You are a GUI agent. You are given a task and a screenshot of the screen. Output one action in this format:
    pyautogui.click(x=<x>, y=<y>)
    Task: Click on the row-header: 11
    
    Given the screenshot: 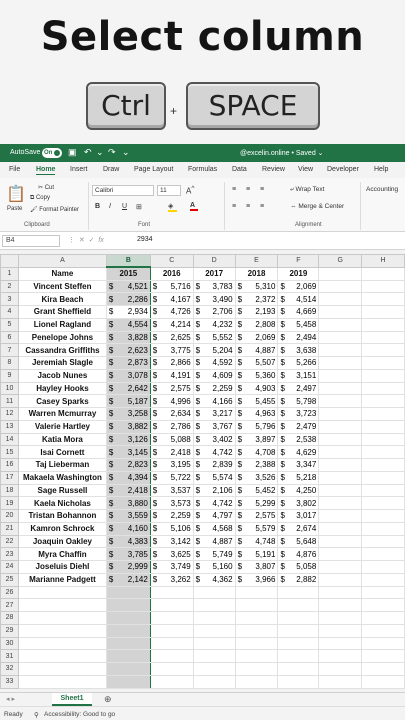 What is the action you would take?
    pyautogui.click(x=9, y=401)
    